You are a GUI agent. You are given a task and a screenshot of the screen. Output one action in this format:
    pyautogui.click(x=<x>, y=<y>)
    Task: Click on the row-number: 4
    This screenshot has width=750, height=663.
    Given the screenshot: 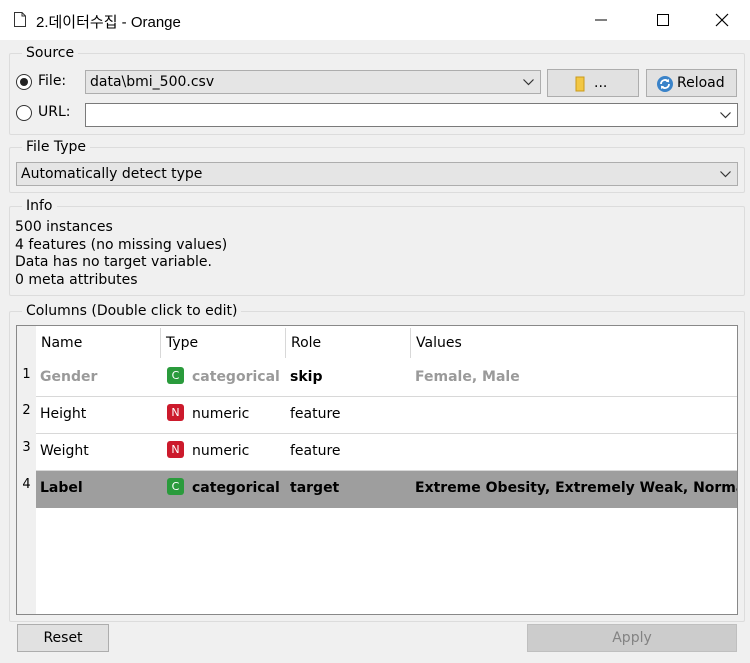 What is the action you would take?
    pyautogui.click(x=26, y=484)
    